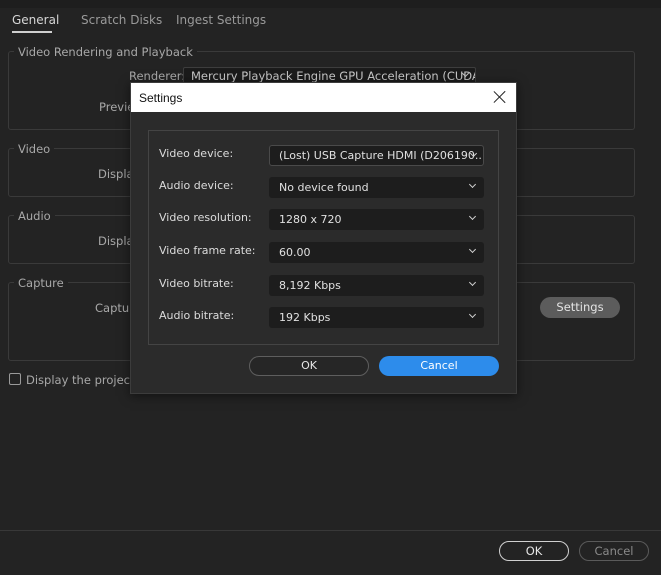  What do you see at coordinates (121, 20) in the screenshot?
I see `tab-scratch-disks: Scratch Disks` at bounding box center [121, 20].